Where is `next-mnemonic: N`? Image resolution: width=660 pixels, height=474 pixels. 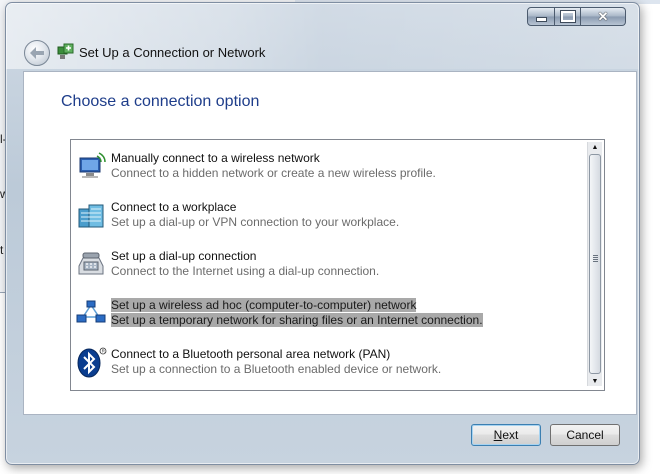
next-mnemonic: N is located at coordinates (498, 435).